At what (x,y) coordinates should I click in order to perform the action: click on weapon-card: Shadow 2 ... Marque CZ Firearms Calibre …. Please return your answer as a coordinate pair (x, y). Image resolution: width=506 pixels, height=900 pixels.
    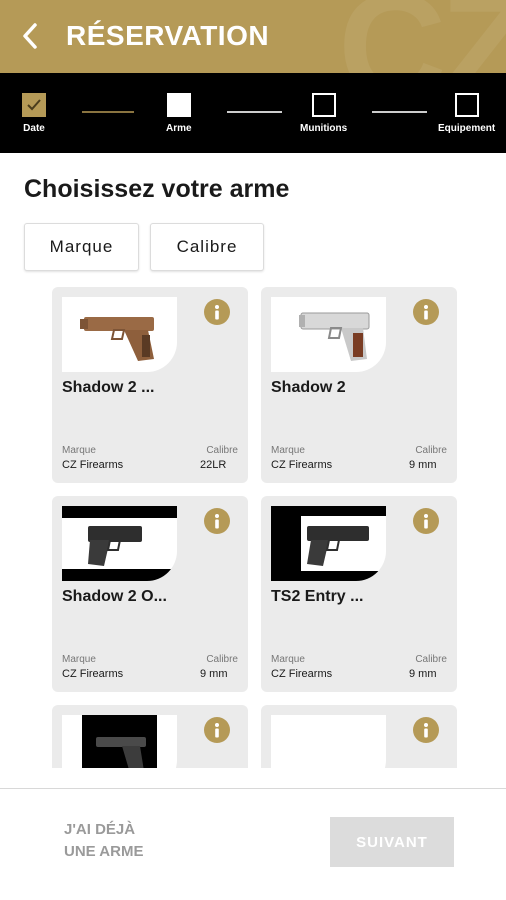
    Looking at the image, I should click on (150, 385).